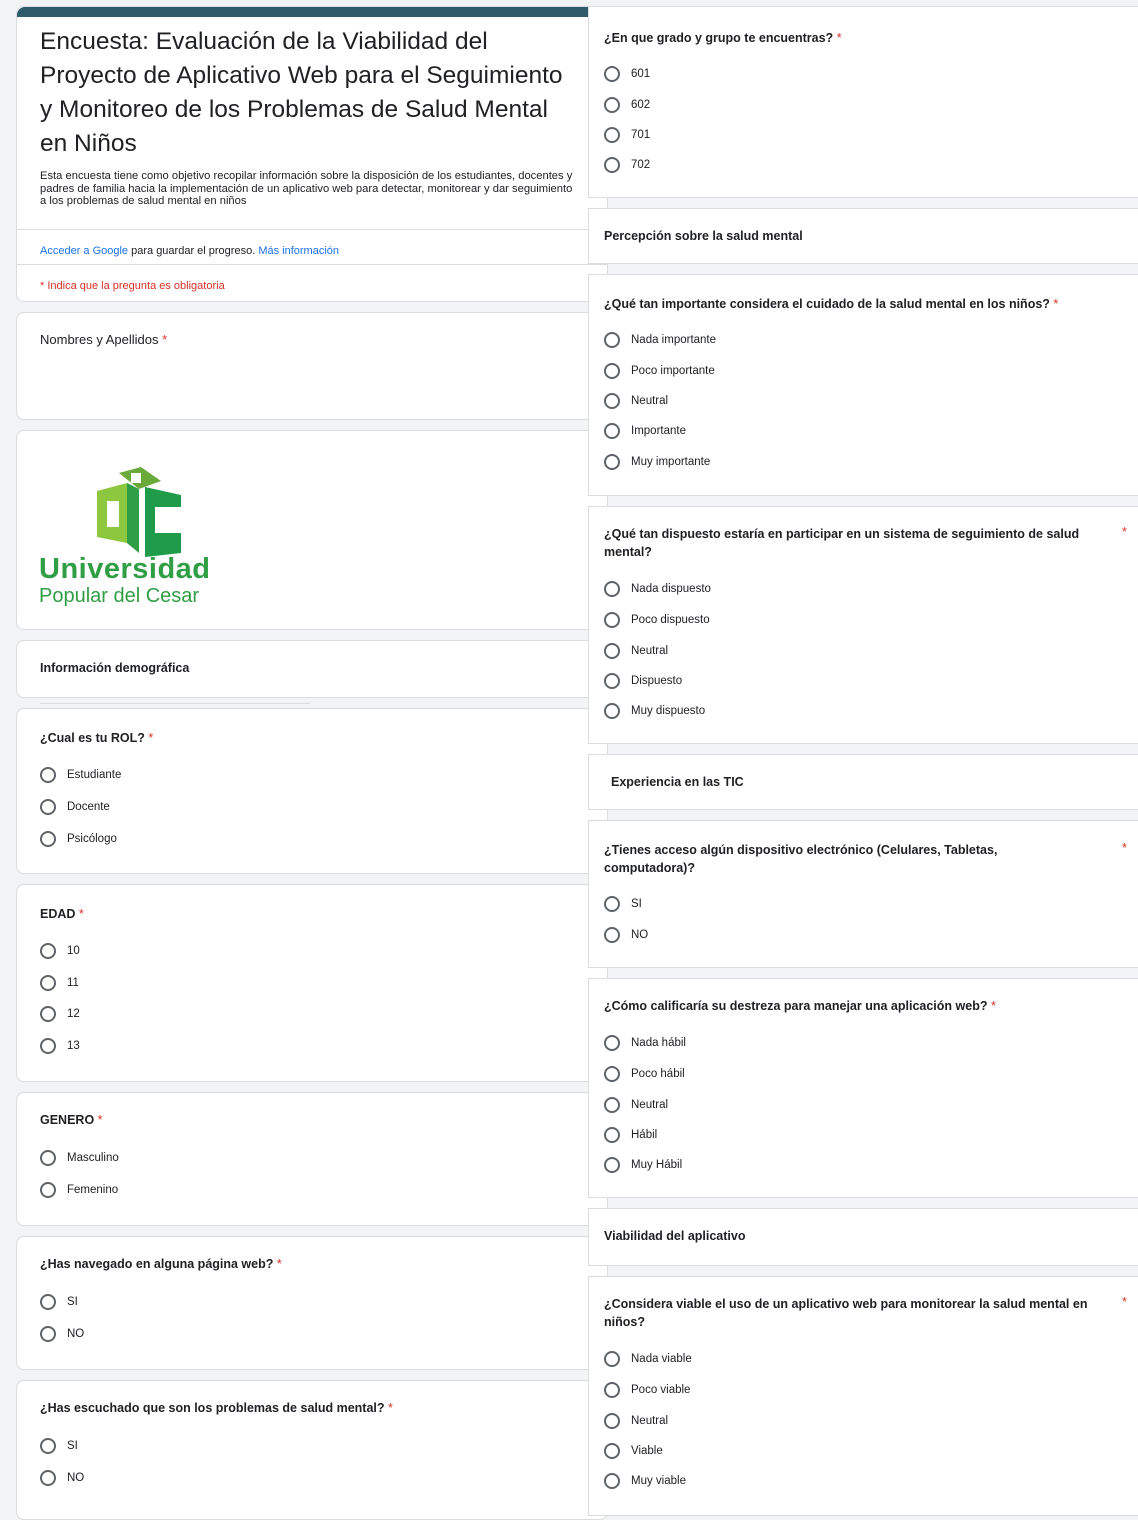  I want to click on option-viable-2: Poco viable, so click(647, 1390).